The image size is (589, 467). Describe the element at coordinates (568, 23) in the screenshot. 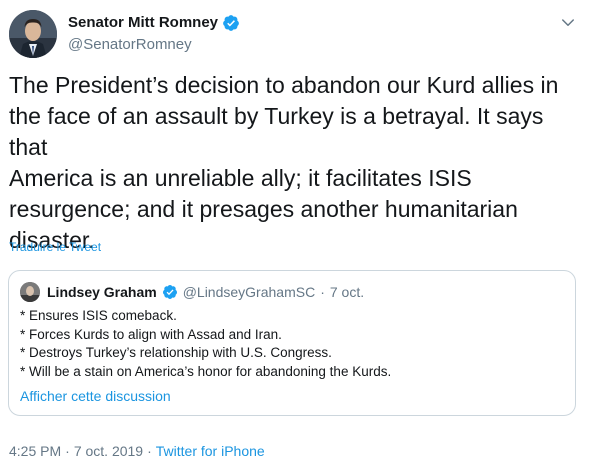

I see `chevron-down-icon` at that location.